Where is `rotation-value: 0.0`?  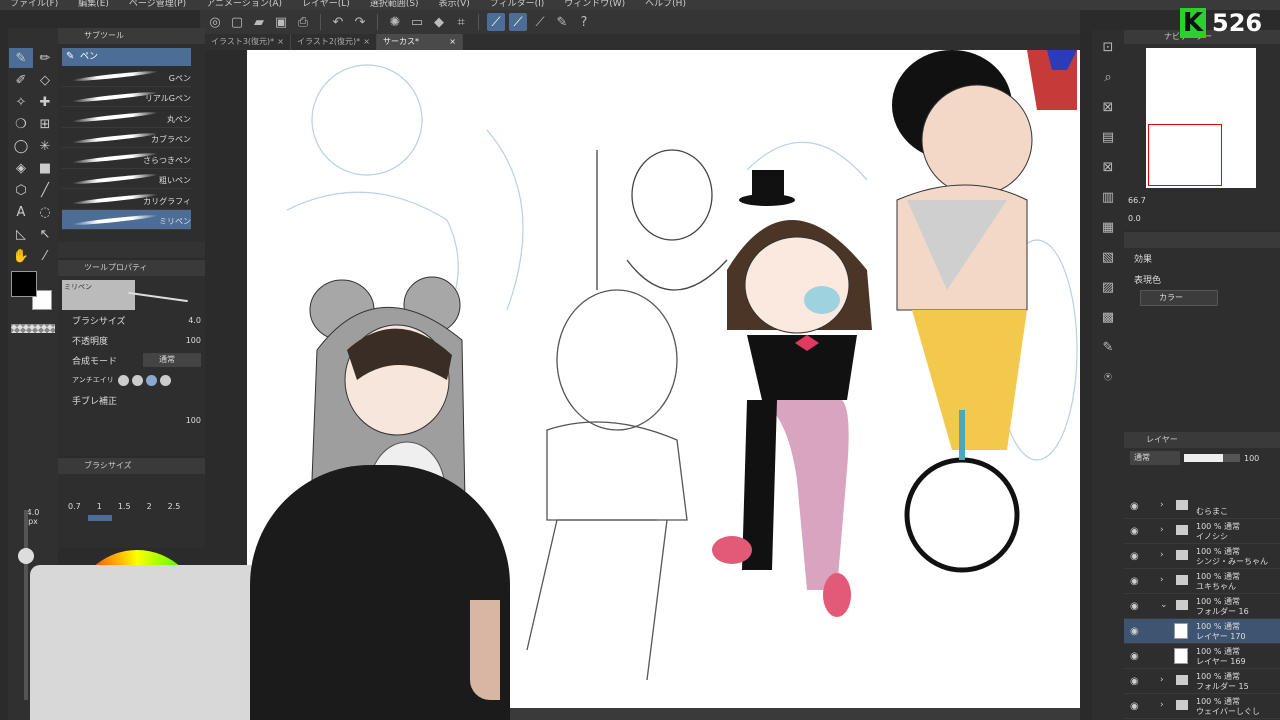 rotation-value: 0.0 is located at coordinates (1134, 218).